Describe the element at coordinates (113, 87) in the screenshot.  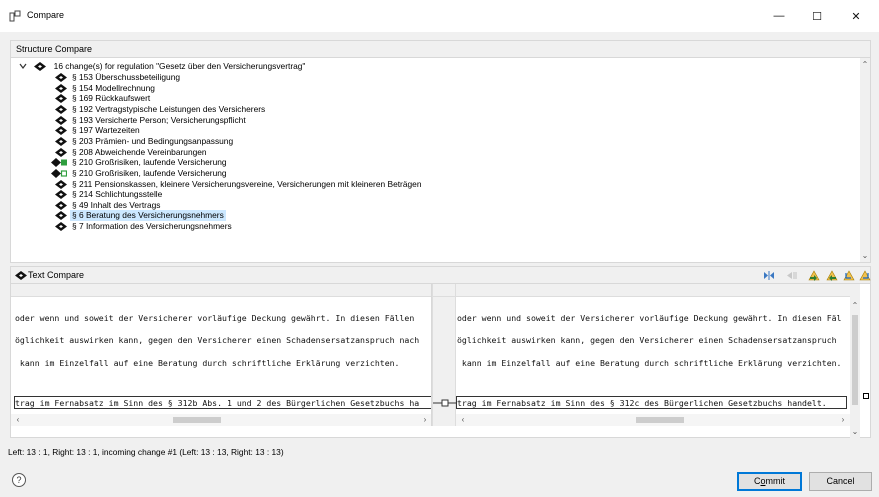
I see `tree-item-label: § 154 Modellrechnung` at that location.